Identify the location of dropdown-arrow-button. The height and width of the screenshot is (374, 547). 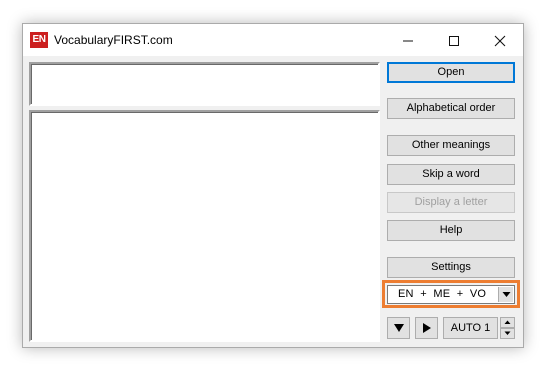
(505, 294).